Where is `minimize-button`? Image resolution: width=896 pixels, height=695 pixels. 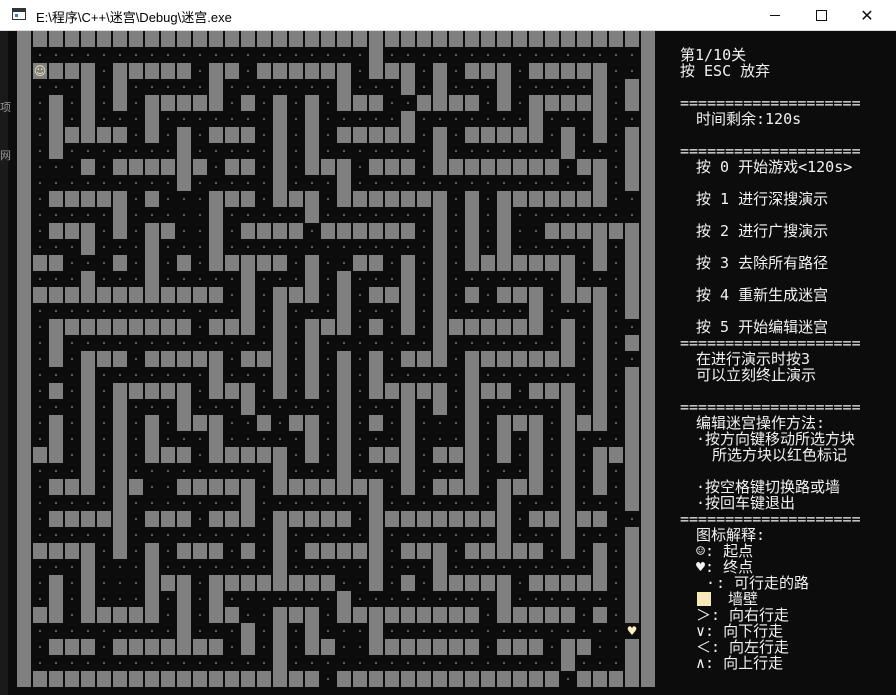 minimize-button is located at coordinates (775, 15).